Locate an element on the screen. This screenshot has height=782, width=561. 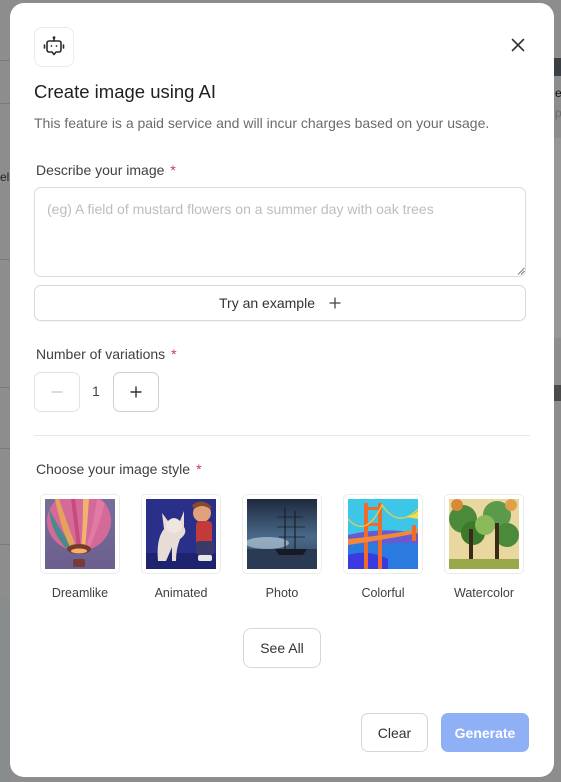
generate-button: Generate is located at coordinates (485, 732).